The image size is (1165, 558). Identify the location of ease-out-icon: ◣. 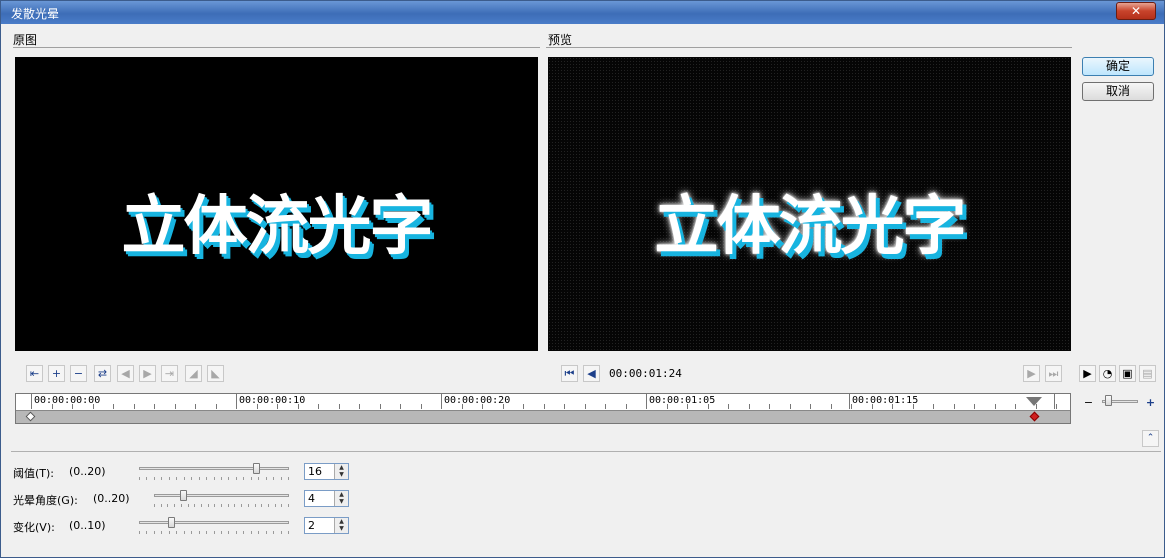
(215, 373).